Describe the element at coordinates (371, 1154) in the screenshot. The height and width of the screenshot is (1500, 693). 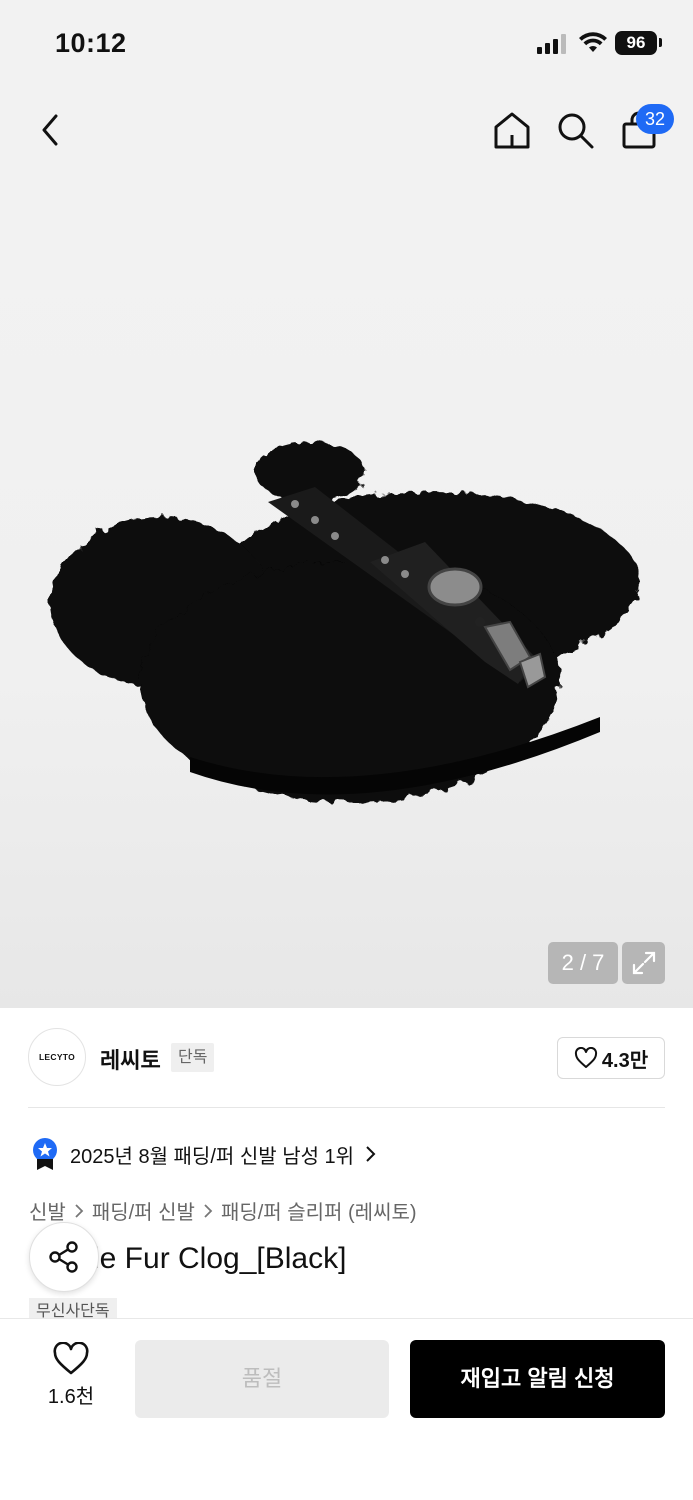
I see `chevron-right-icon` at that location.